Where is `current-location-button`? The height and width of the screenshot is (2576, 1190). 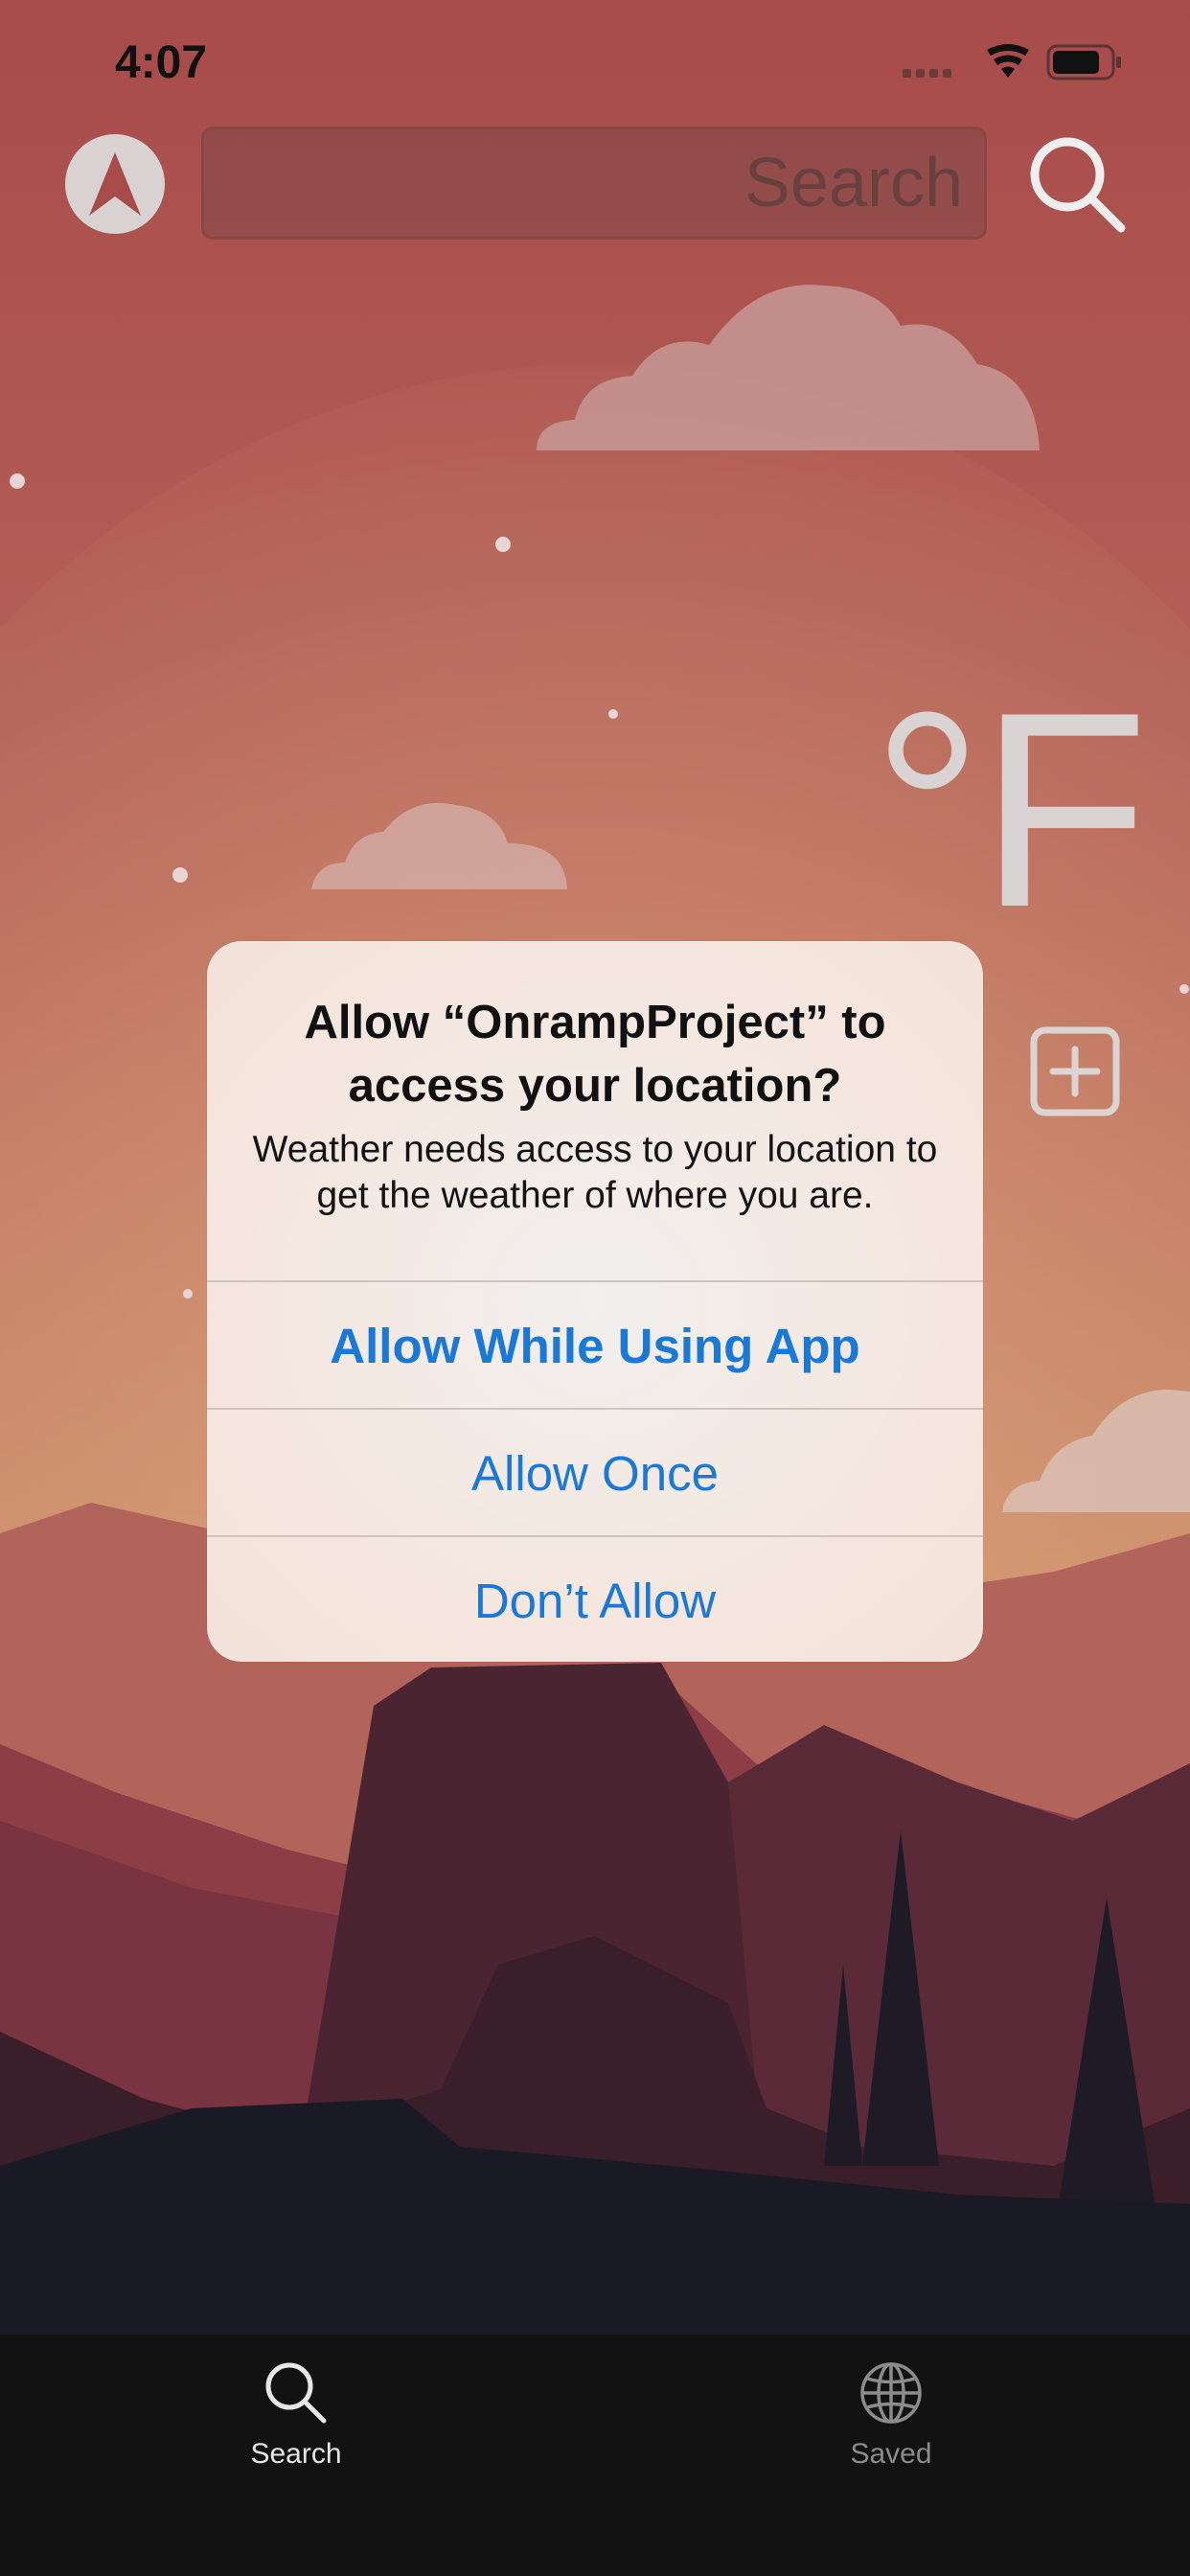
current-location-button is located at coordinates (115, 184).